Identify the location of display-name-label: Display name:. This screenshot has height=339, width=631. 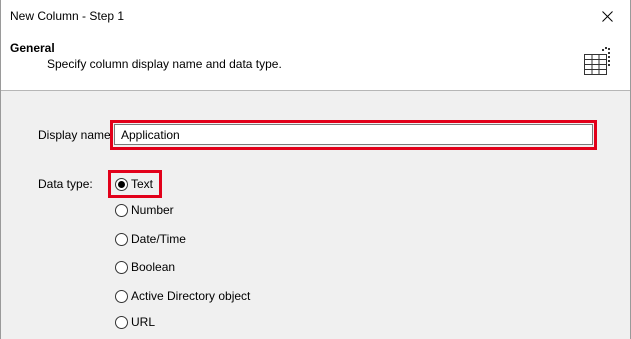
(76, 135).